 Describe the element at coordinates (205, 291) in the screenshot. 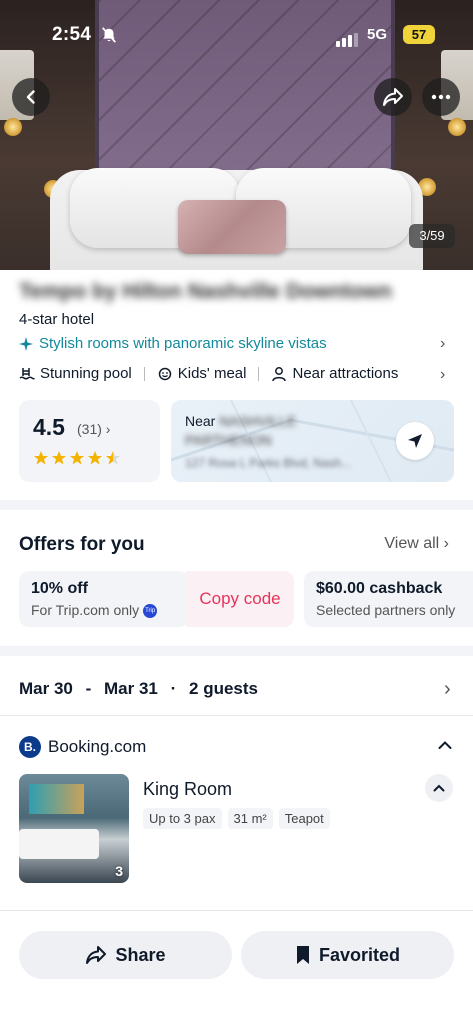

I see `hotel-name: Tempo by Hilton Nashville Downtown` at that location.